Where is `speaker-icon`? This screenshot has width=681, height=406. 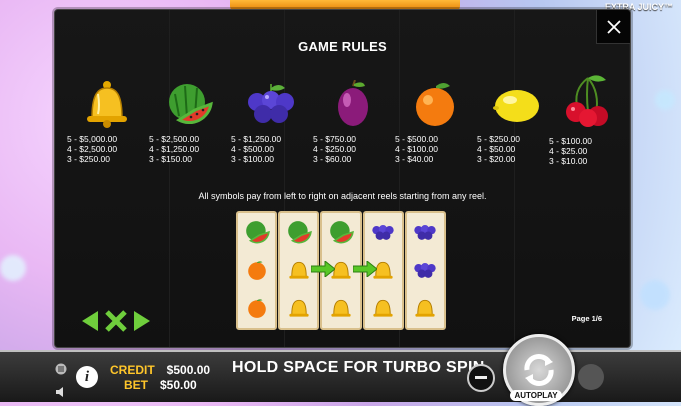
speaker-icon is located at coordinates (61, 392).